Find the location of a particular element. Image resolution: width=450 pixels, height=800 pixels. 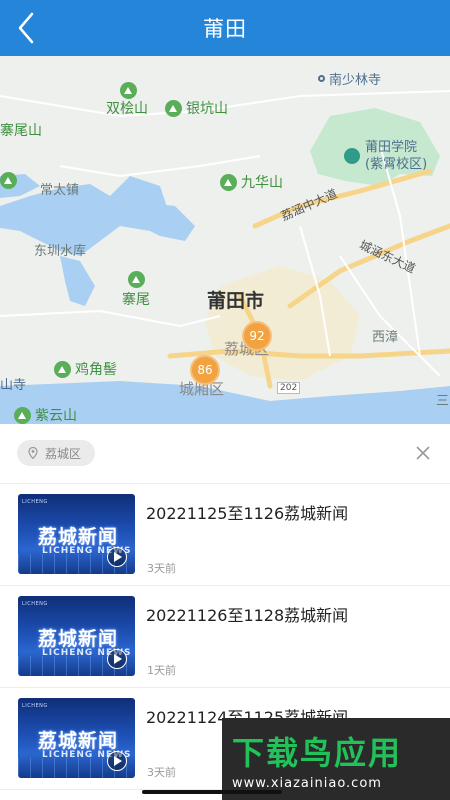

page-title: 莆田 is located at coordinates (225, 29).